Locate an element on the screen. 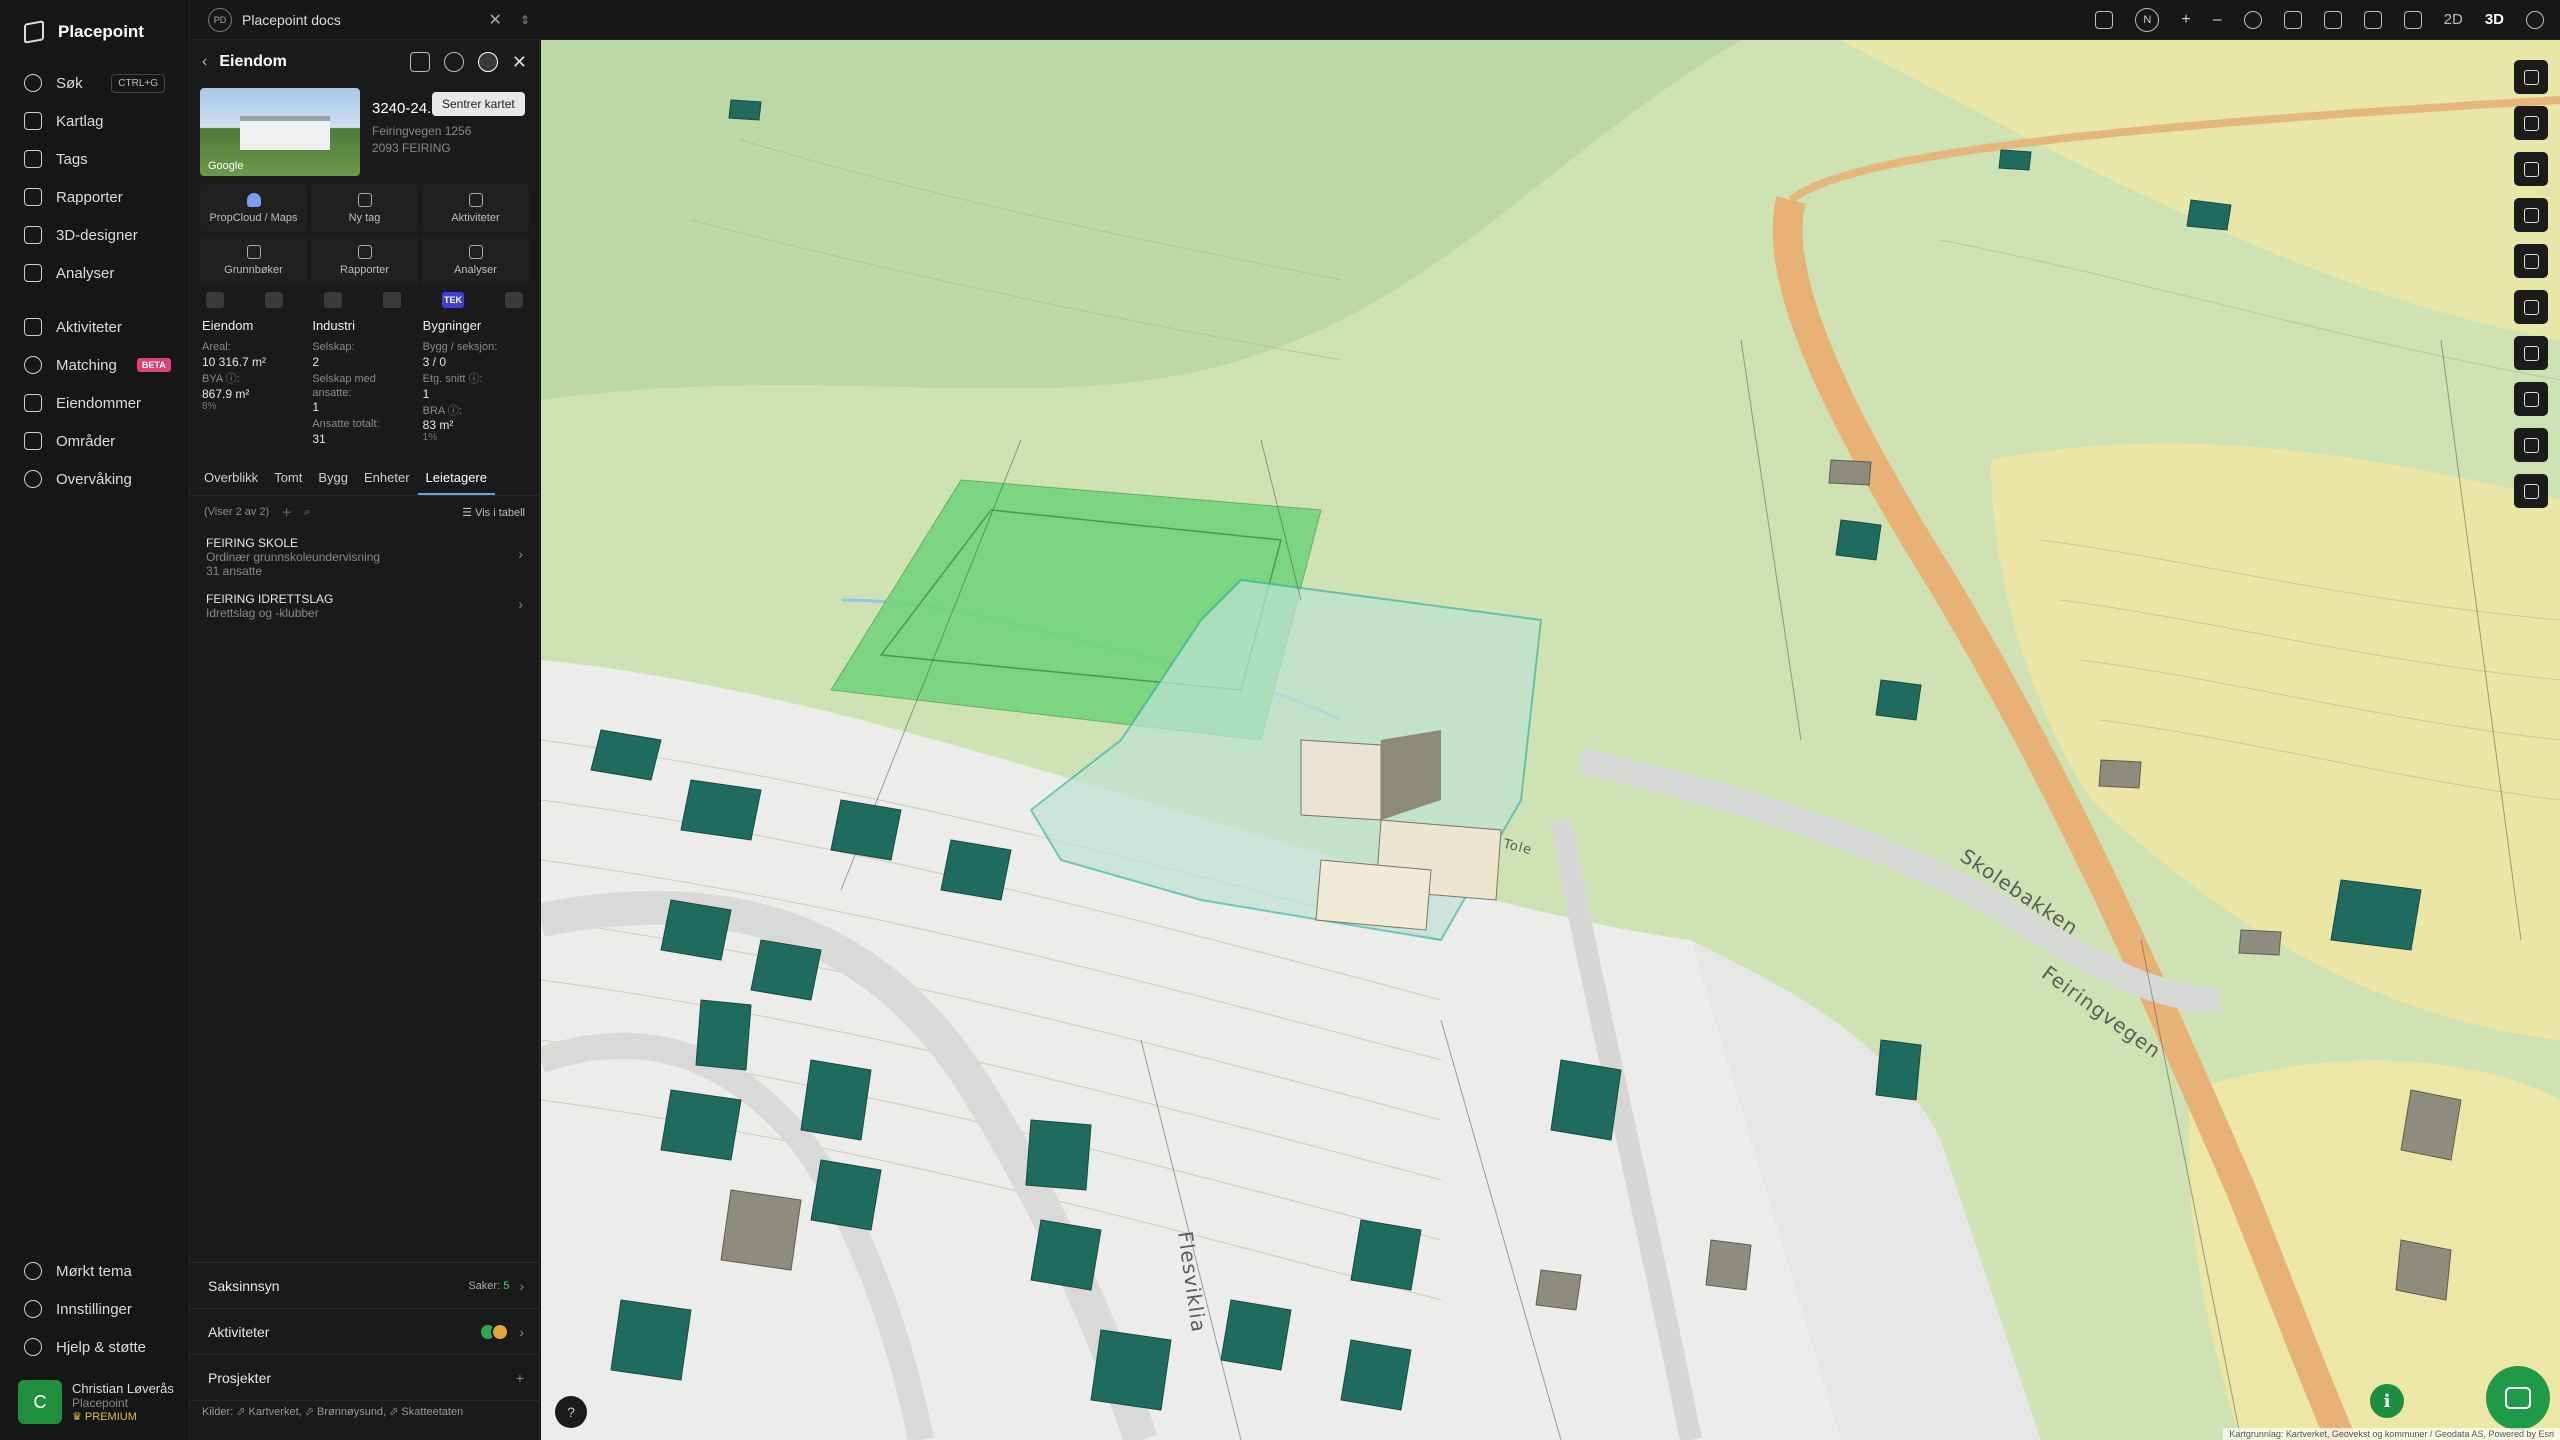 The width and height of the screenshot is (2560, 1440). nav-item-dark-theme: Mørkt tema is located at coordinates (95, 1271).